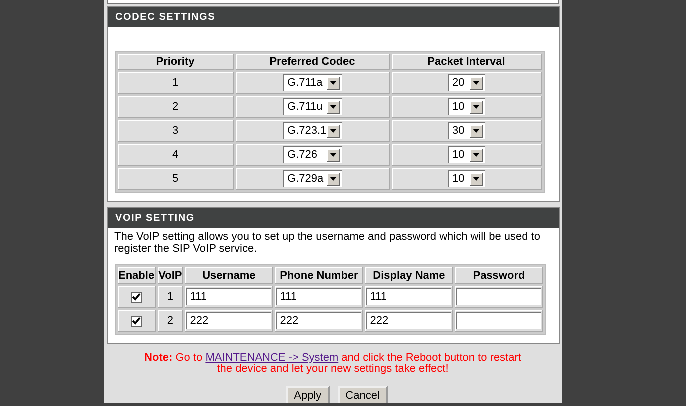 The width and height of the screenshot is (686, 406). Describe the element at coordinates (229, 275) in the screenshot. I see `column-header: Username` at that location.